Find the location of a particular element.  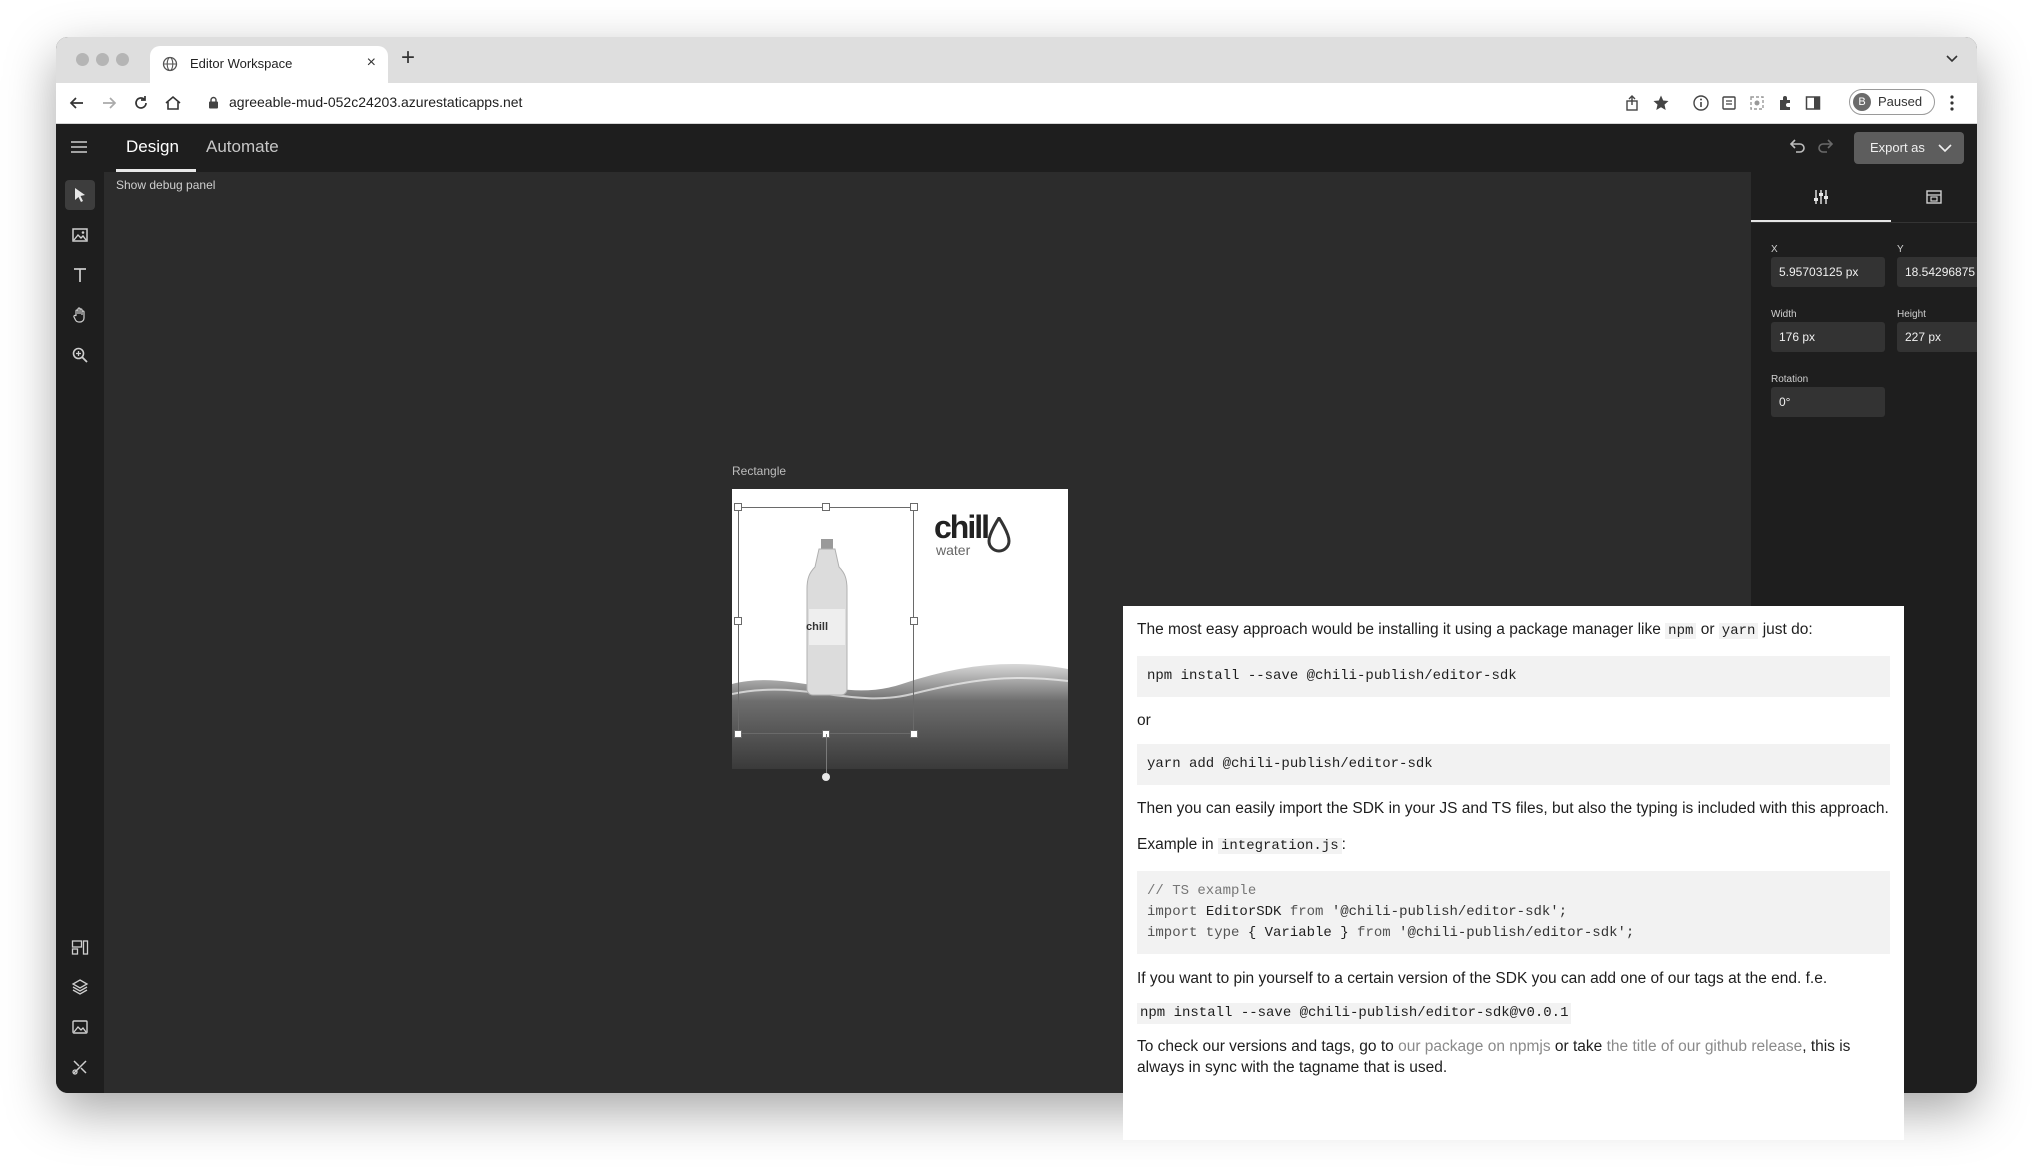

redo-icon is located at coordinates (1827, 147).